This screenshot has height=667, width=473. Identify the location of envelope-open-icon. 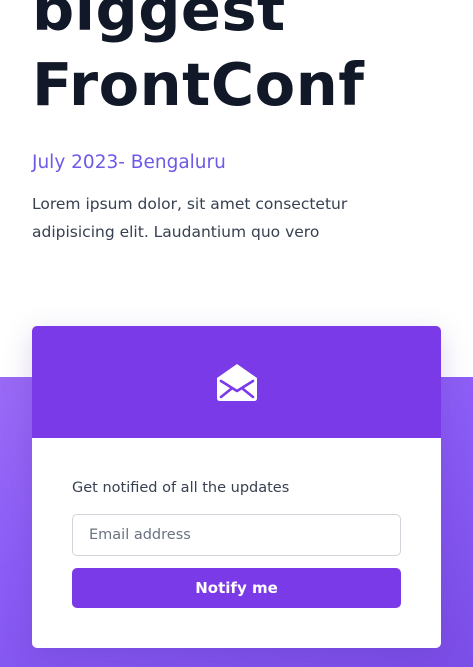
(236, 382).